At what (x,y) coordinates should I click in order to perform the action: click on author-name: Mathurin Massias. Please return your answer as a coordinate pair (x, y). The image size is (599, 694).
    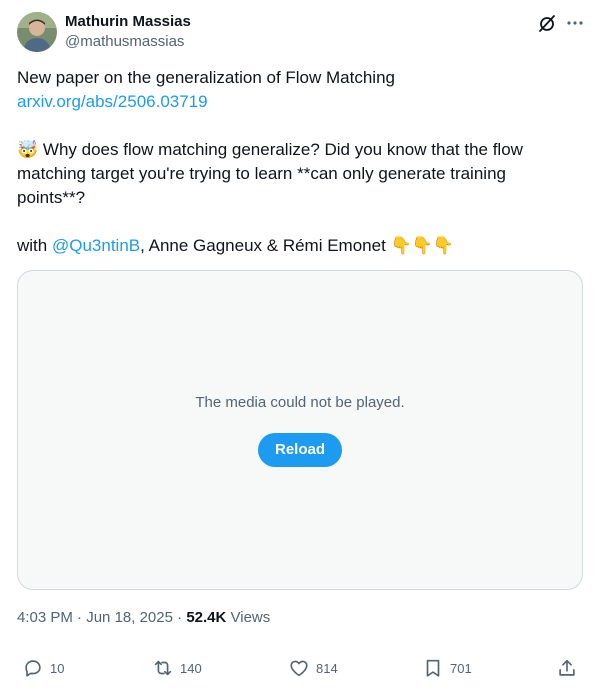
    Looking at the image, I should click on (128, 22).